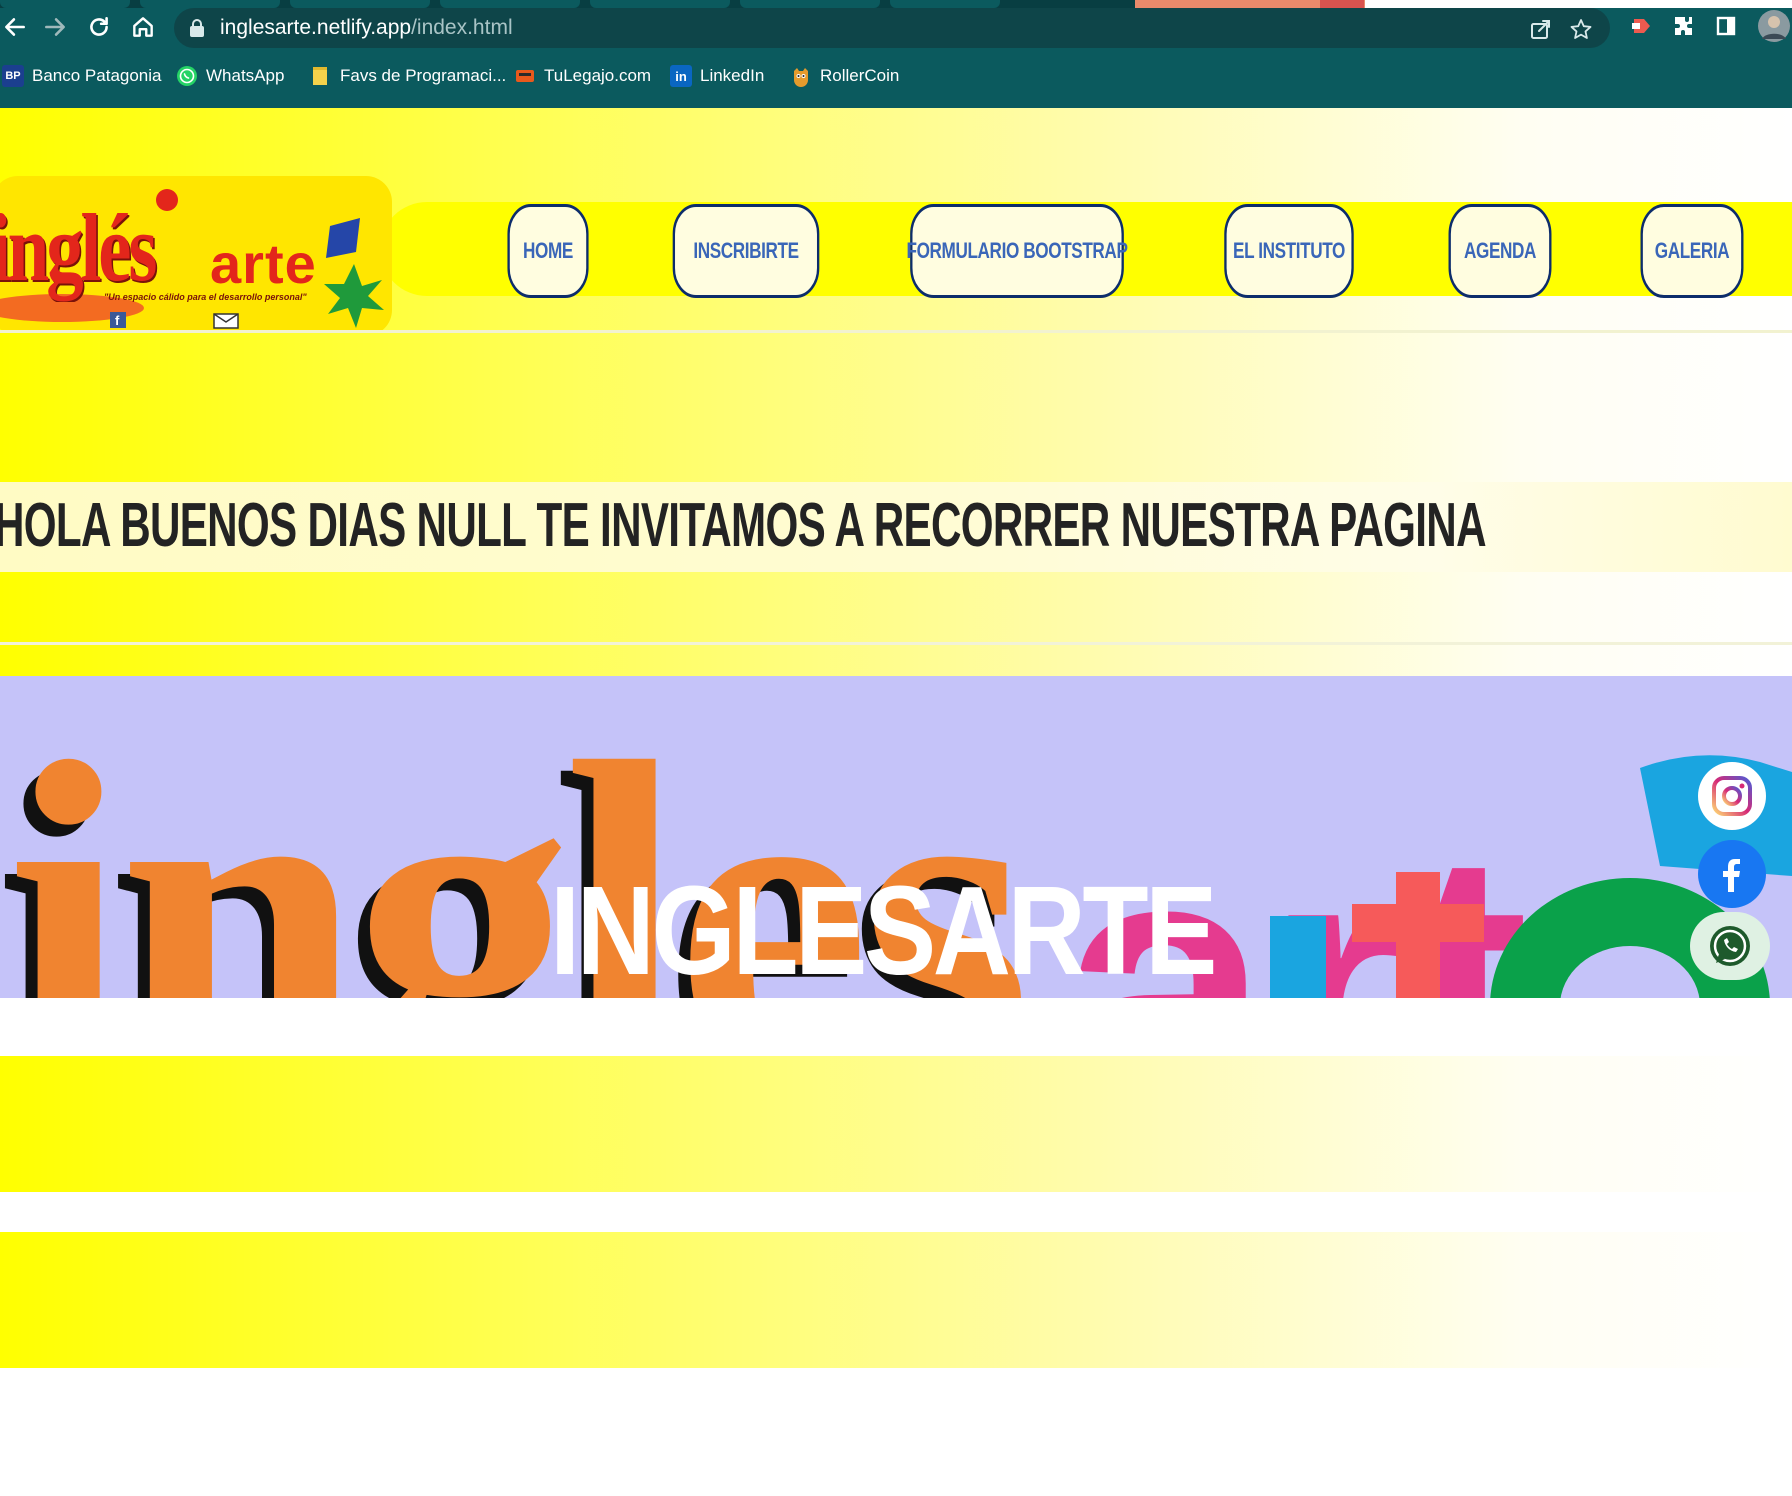 Image resolution: width=1792 pixels, height=1496 pixels. I want to click on nav-formulario-bootstrap: FORMULARIO BOOTSTRAP, so click(1017, 251).